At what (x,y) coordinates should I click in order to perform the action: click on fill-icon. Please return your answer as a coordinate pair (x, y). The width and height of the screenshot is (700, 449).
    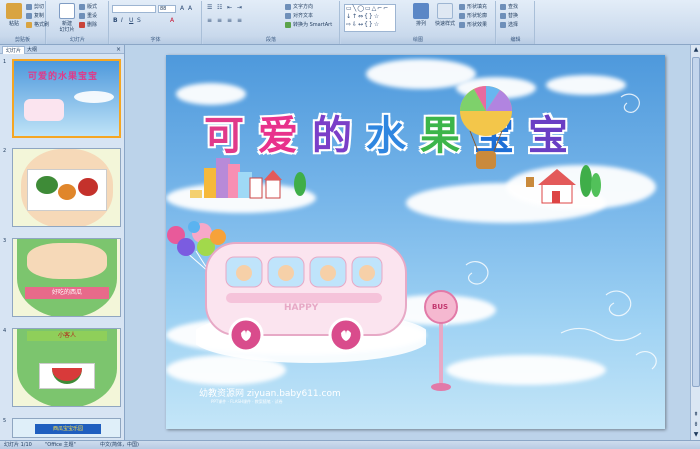
    Looking at the image, I should click on (462, 6).